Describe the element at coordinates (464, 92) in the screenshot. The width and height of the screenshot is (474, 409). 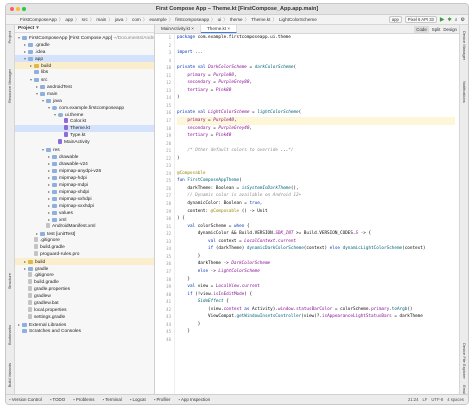
I see `right-tool-tab: Notifications` at that location.